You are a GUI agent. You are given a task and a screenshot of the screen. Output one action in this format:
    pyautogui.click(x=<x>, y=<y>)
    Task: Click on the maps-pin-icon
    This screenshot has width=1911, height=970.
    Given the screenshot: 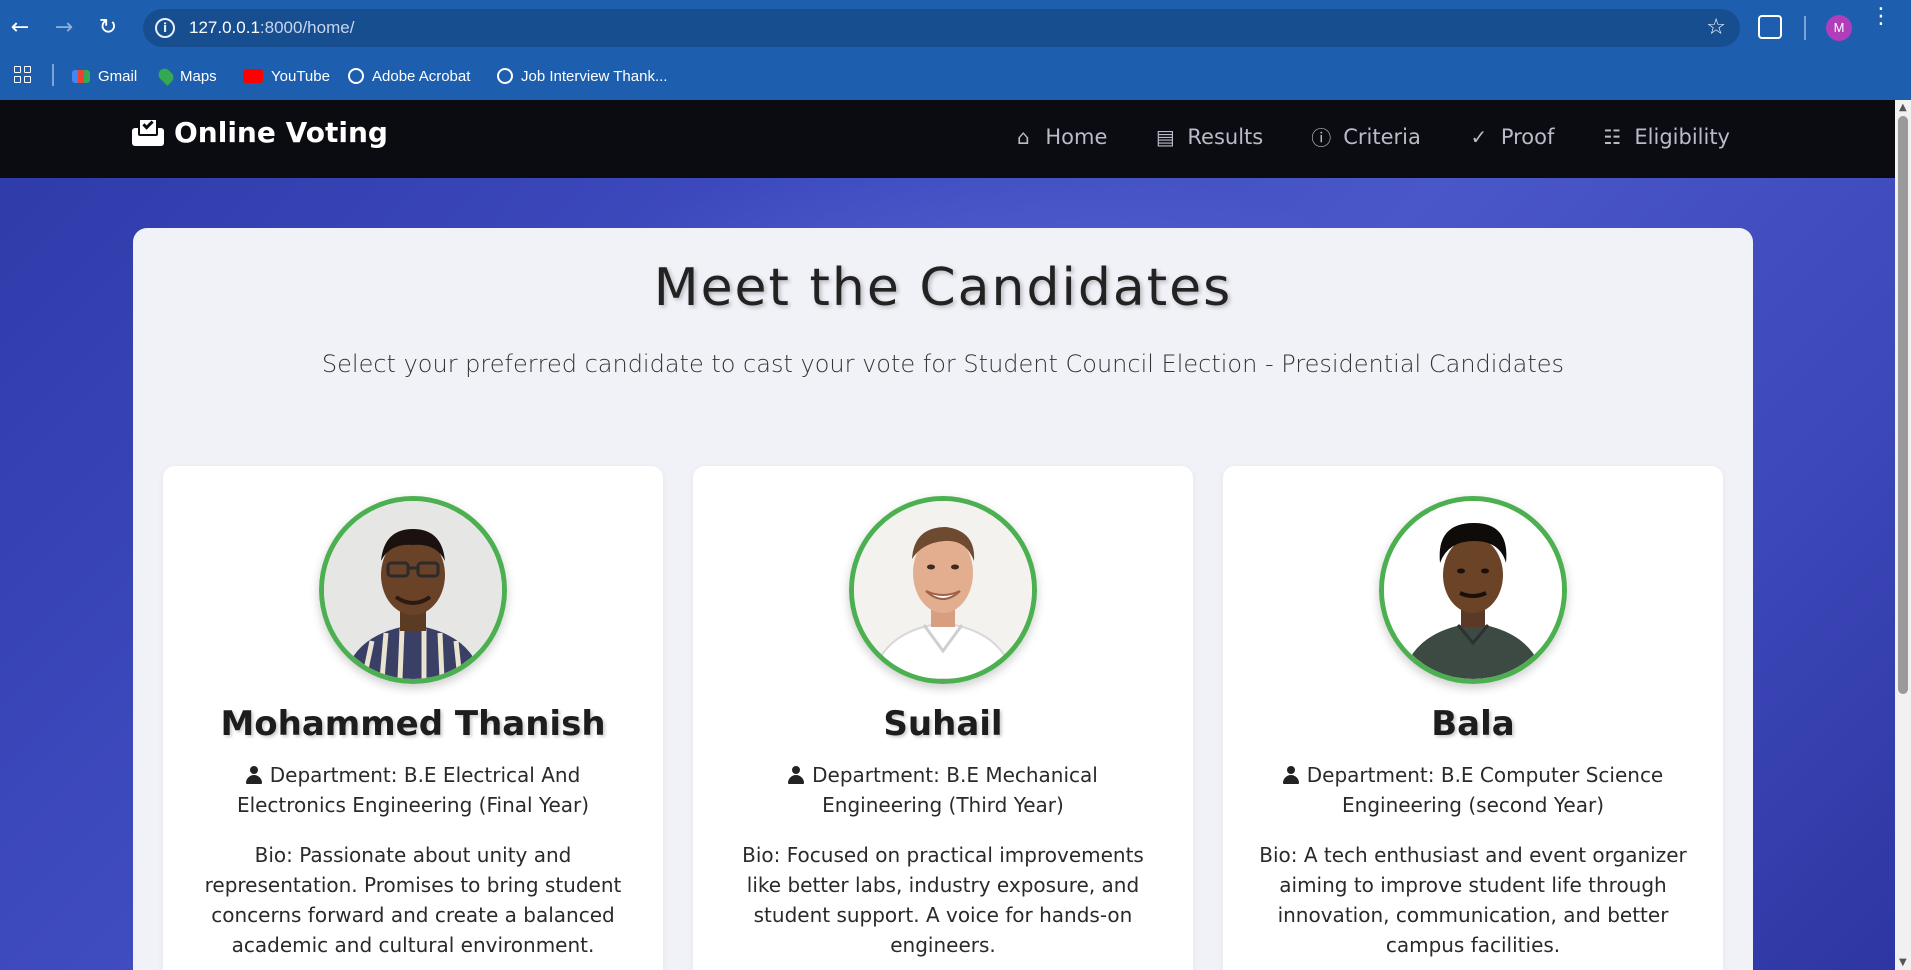 What is the action you would take?
    pyautogui.click(x=166, y=76)
    